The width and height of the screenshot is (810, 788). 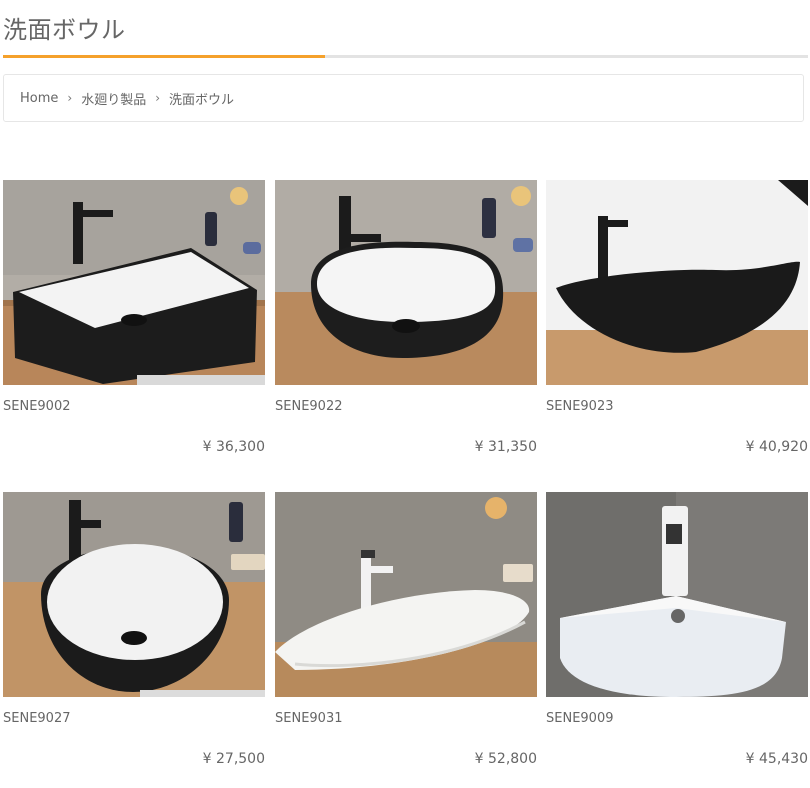 What do you see at coordinates (505, 447) in the screenshot?
I see `product-price: ¥ 31,350` at bounding box center [505, 447].